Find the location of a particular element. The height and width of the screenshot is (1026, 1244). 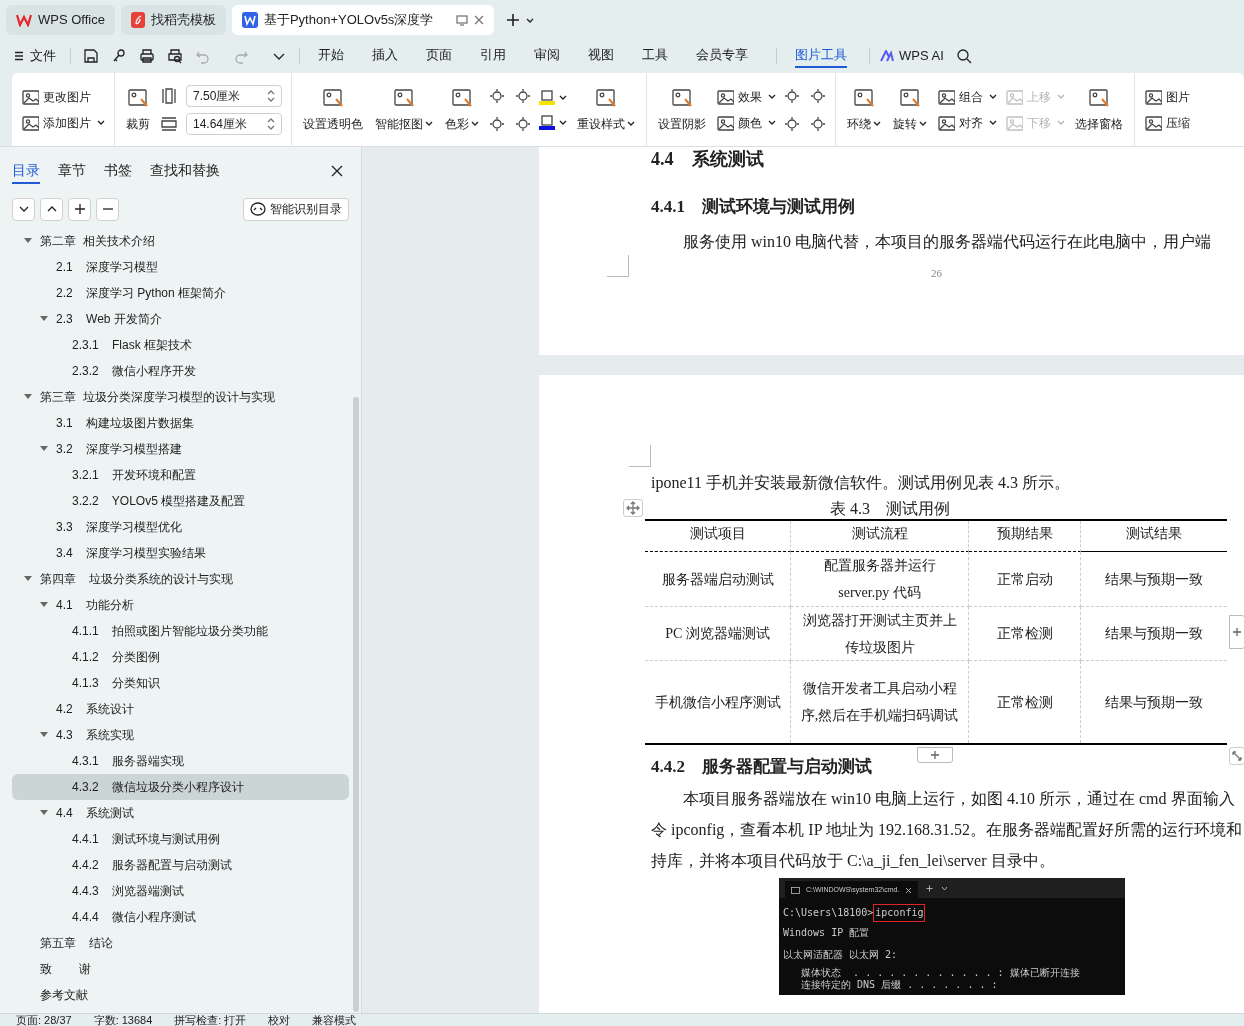

outline-item: 4.2 系统设计 is located at coordinates (180, 709).